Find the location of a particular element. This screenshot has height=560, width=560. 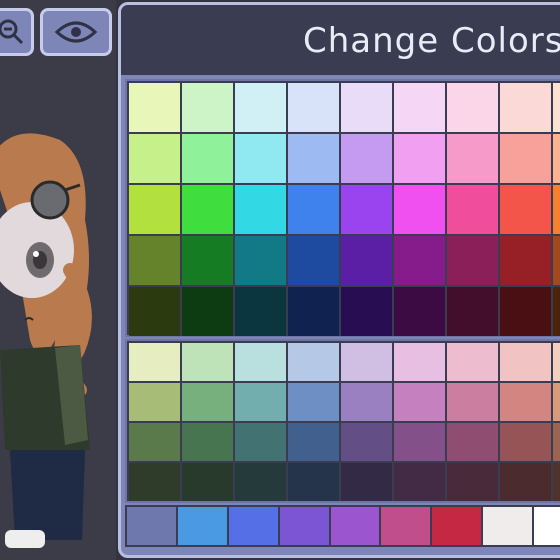

character-figure is located at coordinates (46, 340).